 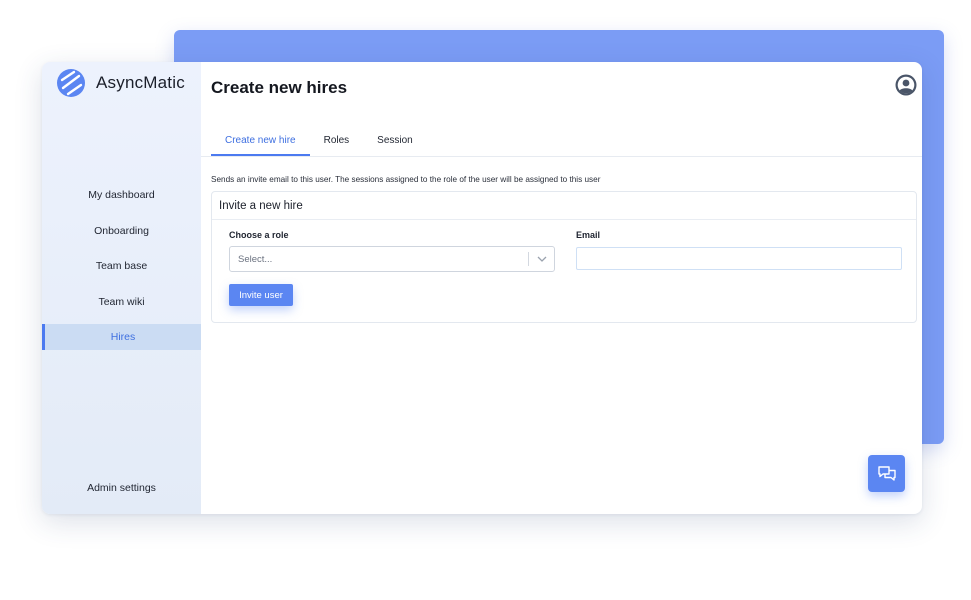 I want to click on role-field-label: Choose a role, so click(x=259, y=235).